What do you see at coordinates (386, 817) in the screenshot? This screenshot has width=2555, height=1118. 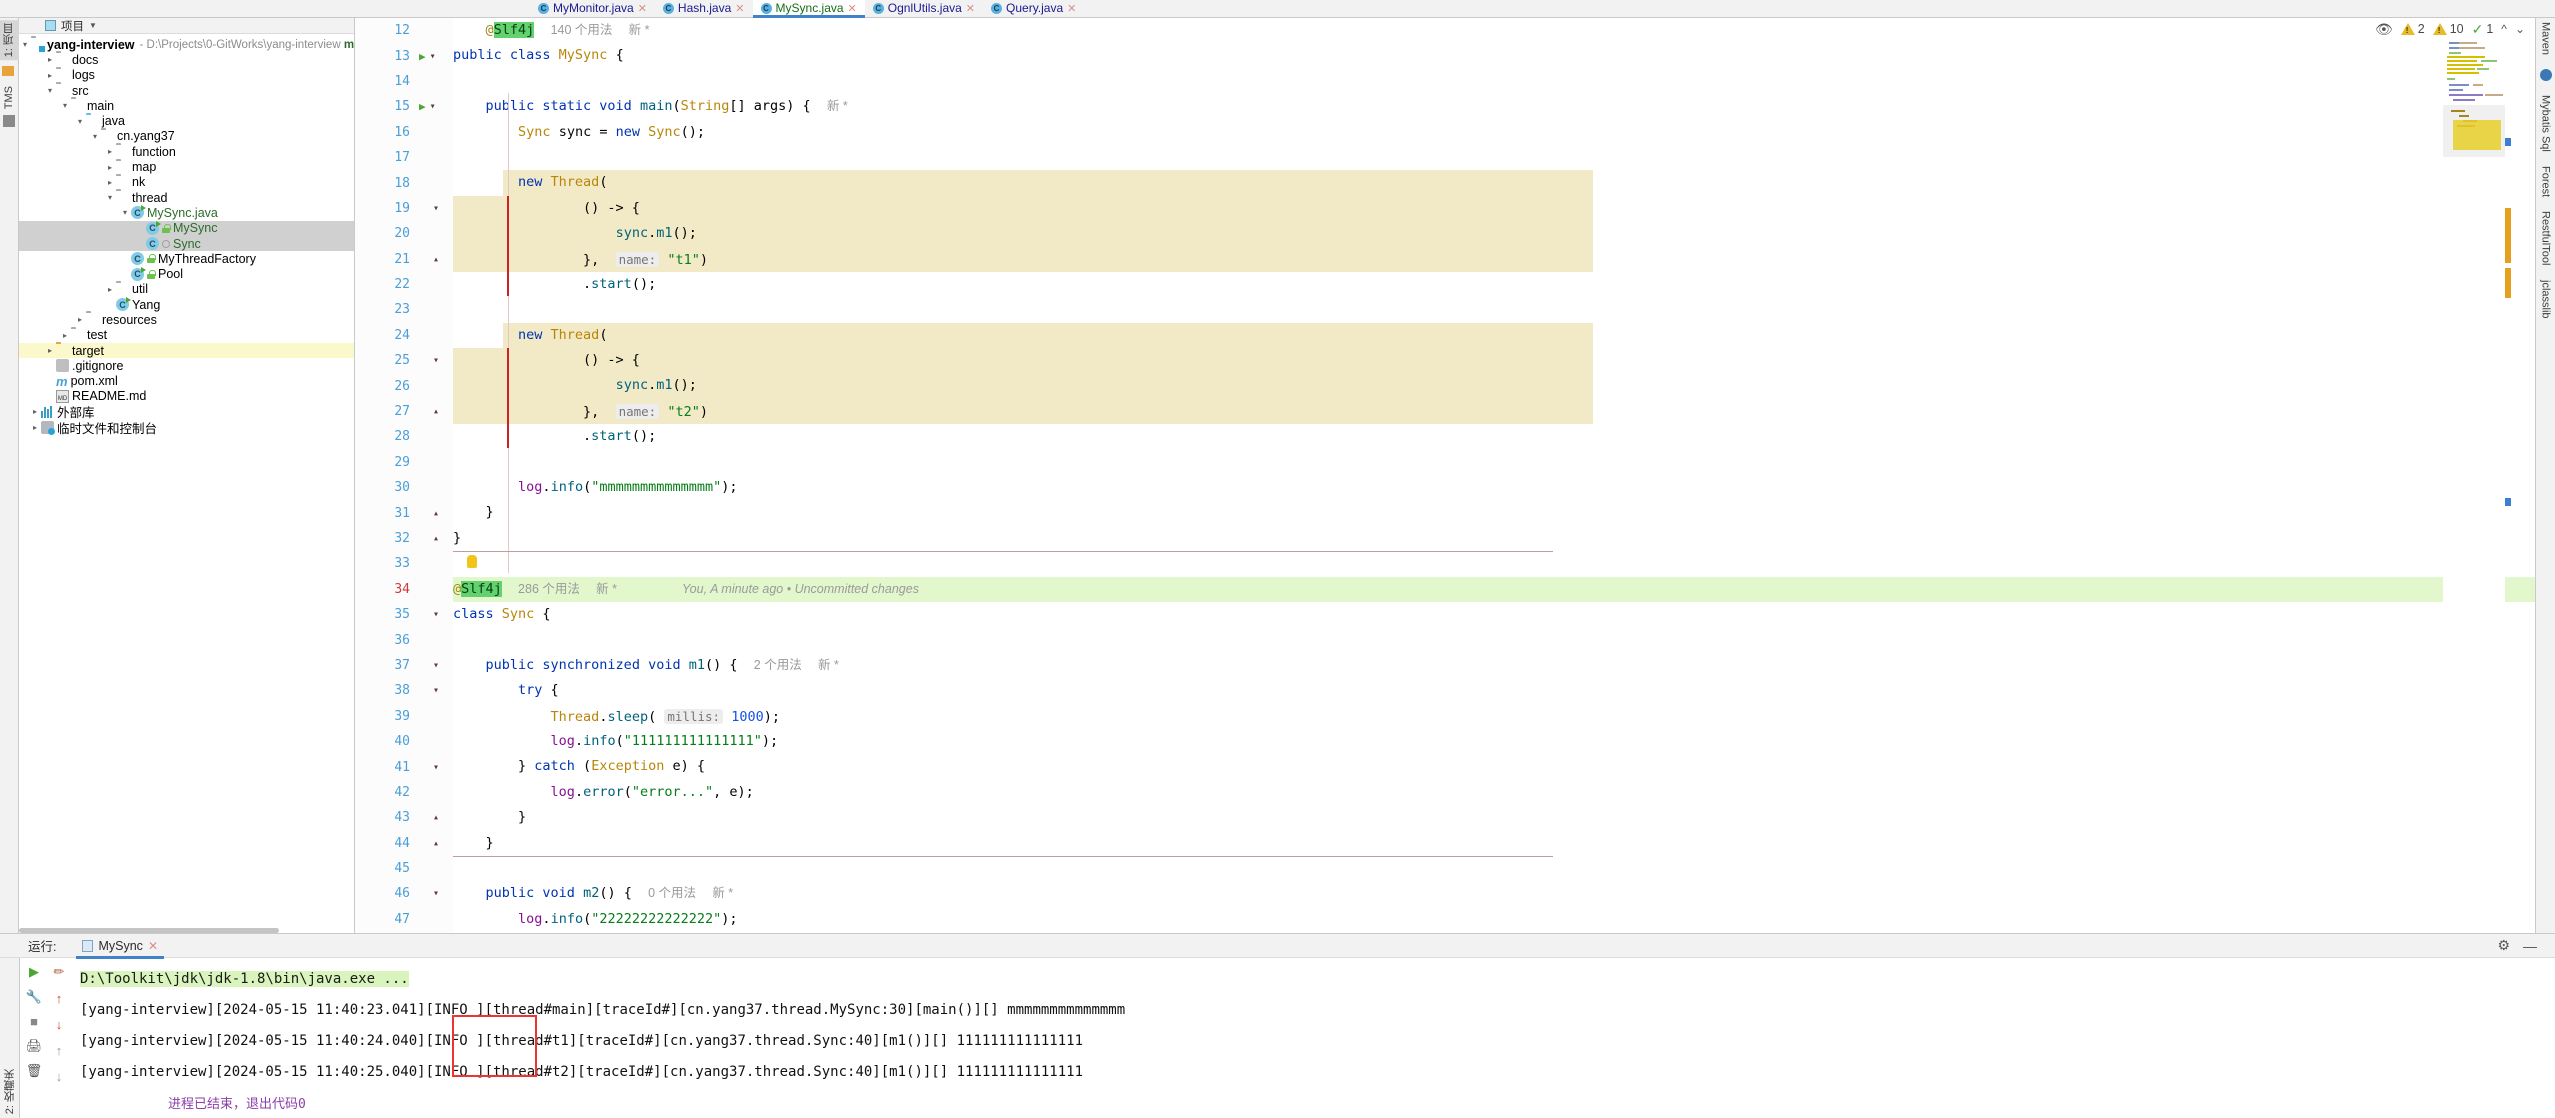 I see `line-number: 43` at bounding box center [386, 817].